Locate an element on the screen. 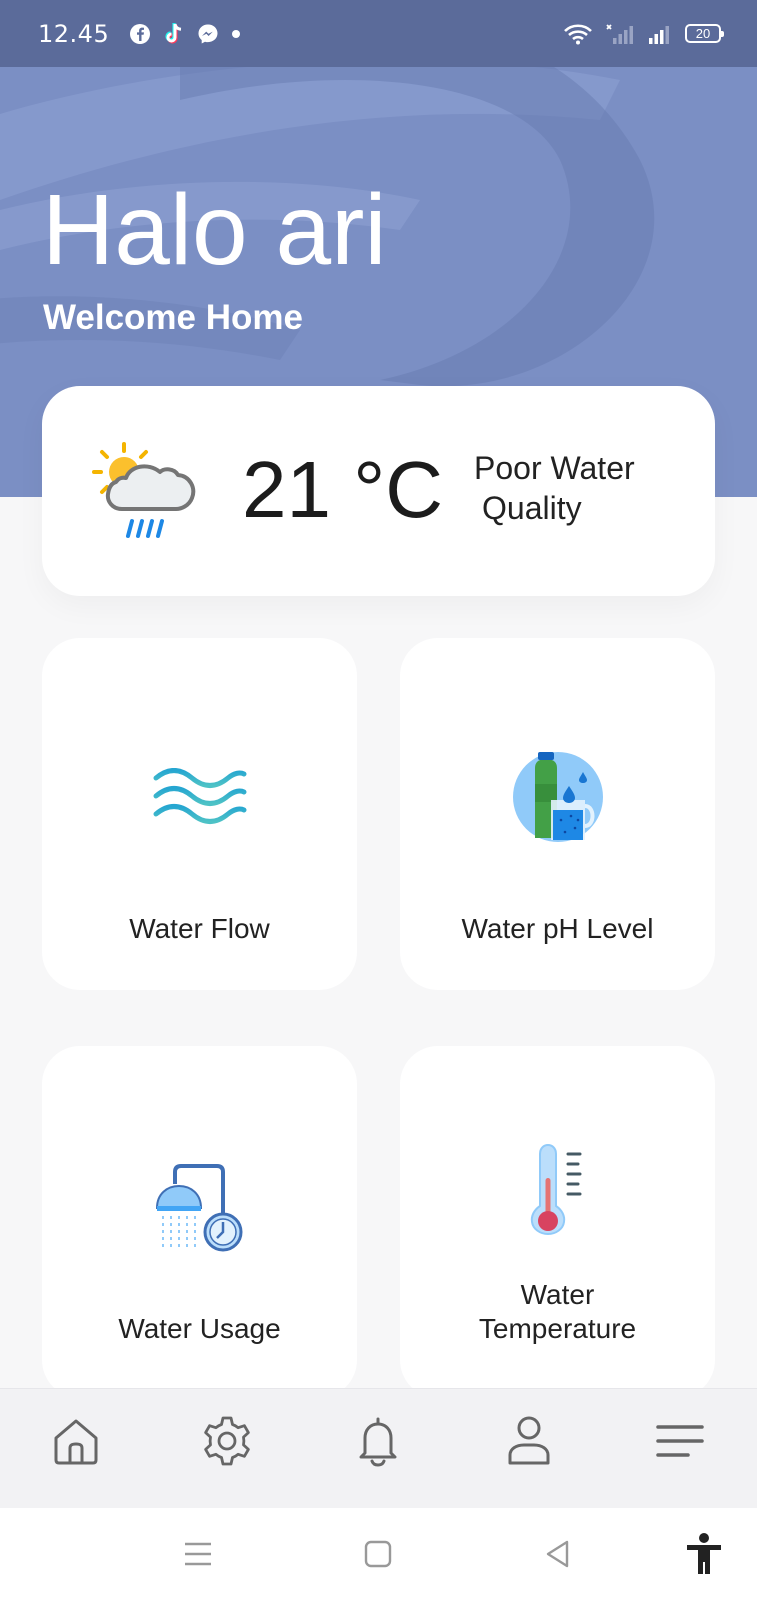  nav-notifications is located at coordinates (378, 1441).